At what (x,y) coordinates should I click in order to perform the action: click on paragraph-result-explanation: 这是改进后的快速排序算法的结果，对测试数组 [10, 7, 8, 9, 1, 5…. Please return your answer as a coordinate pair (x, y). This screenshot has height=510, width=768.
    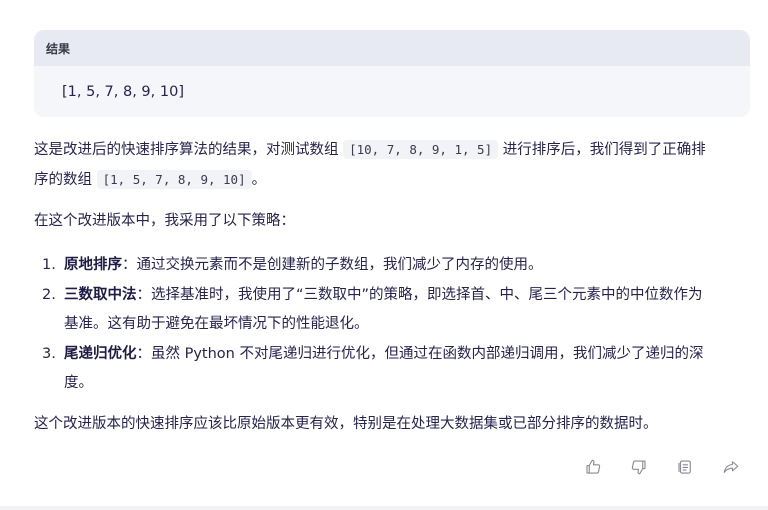
    Looking at the image, I should click on (389, 165).